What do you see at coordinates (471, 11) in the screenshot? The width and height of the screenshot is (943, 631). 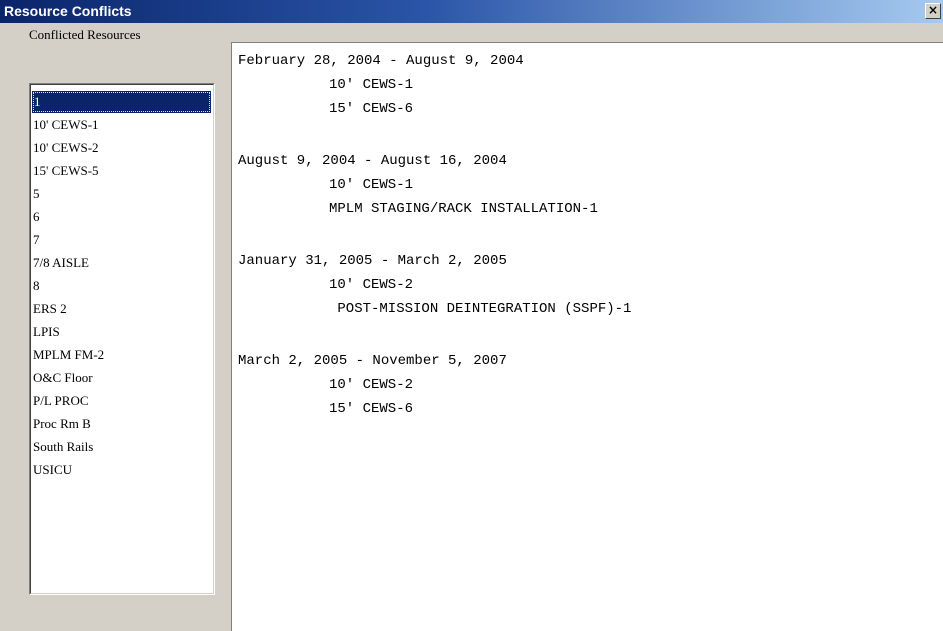 I see `title-bar: Resource Conflicts ×` at bounding box center [471, 11].